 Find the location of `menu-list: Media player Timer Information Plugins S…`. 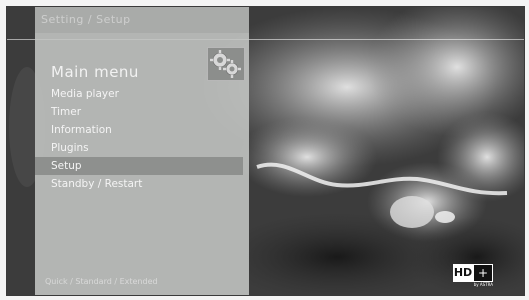

menu-list: Media player Timer Information Plugins S… is located at coordinates (142, 139).